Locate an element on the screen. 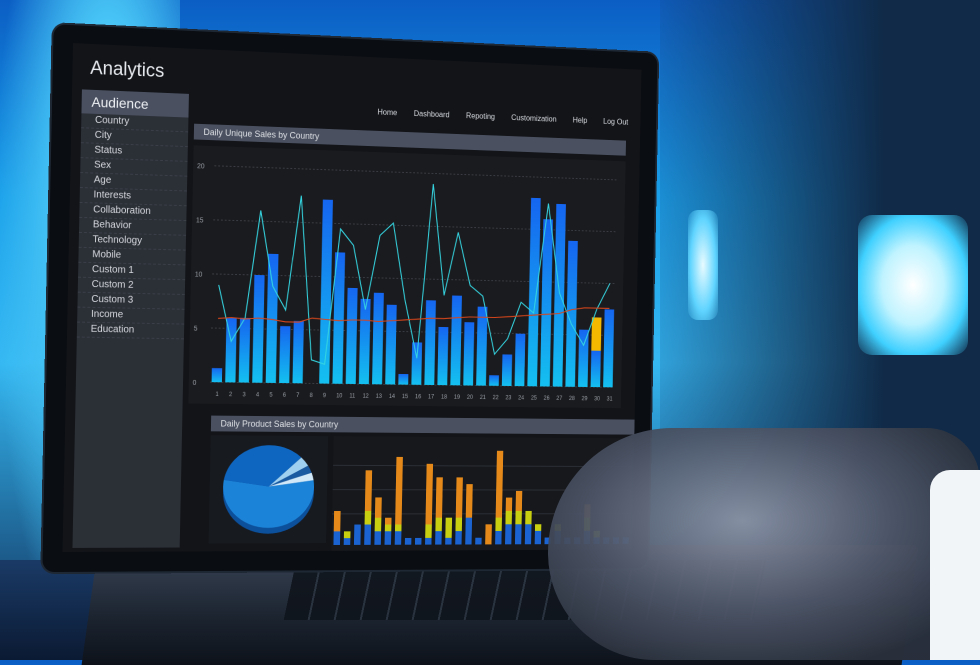 The width and height of the screenshot is (980, 665). product-sales-pie is located at coordinates (269, 489).